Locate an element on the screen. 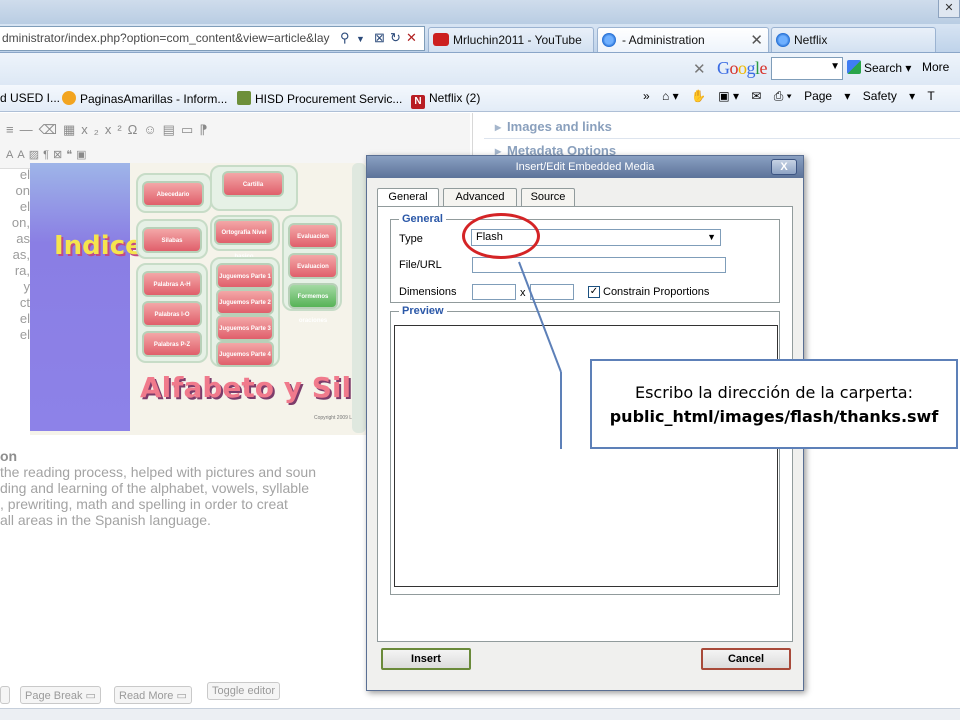 This screenshot has width=960, height=720. panel-images-and-links: Images and links is located at coordinates (553, 126).